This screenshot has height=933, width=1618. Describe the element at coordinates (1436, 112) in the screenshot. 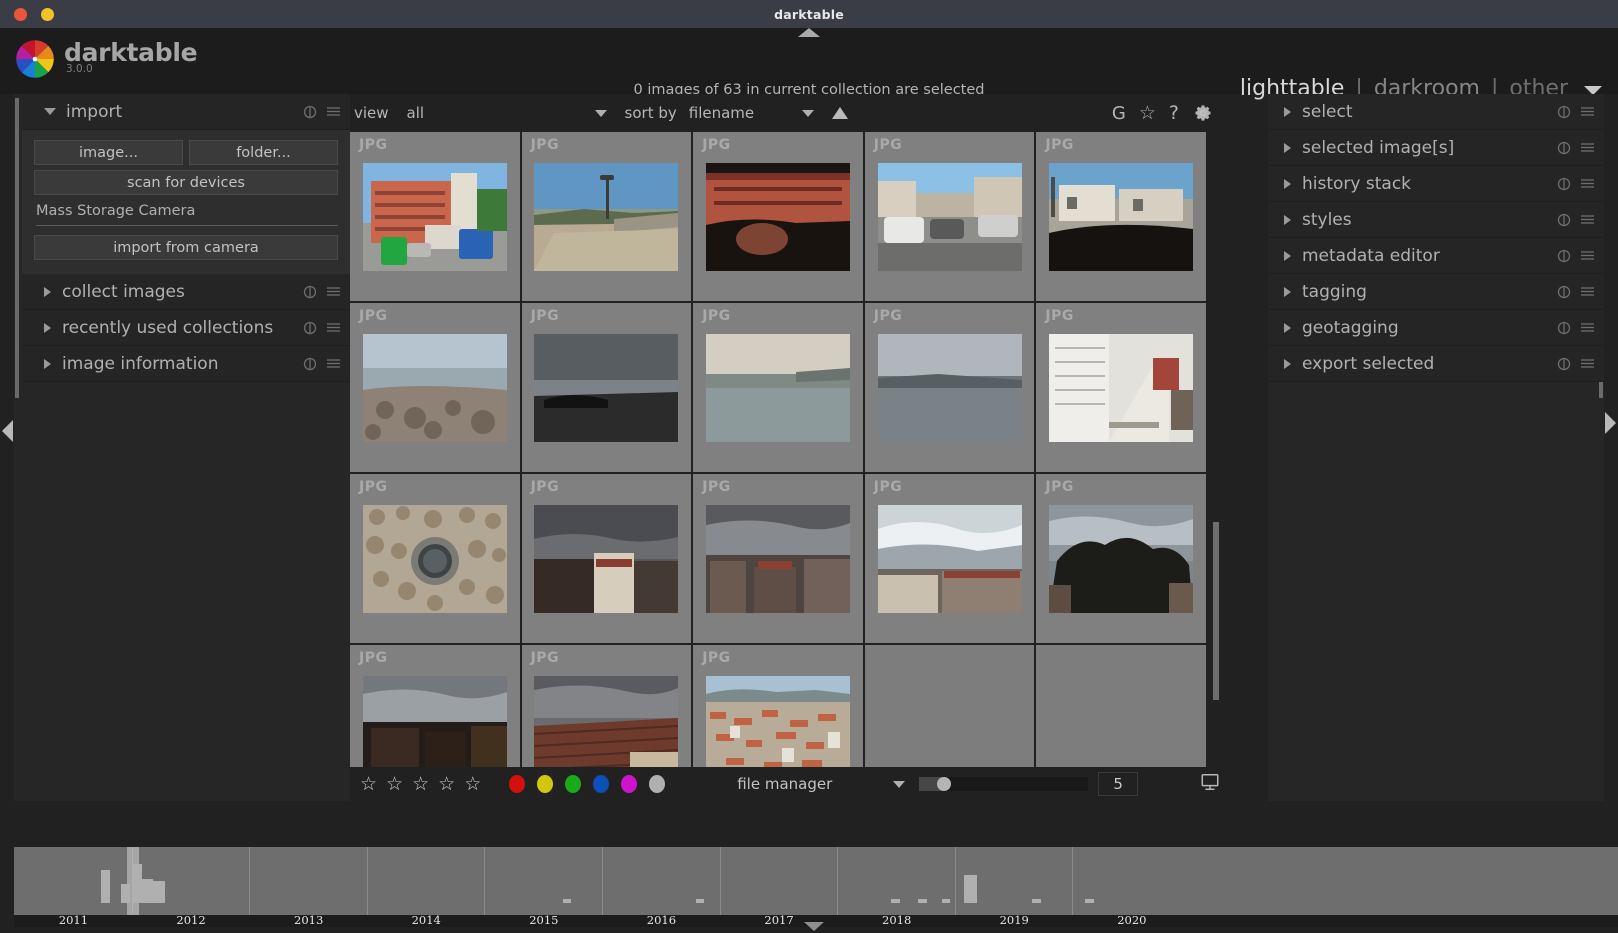

I see `sidebar-item-select: select` at that location.